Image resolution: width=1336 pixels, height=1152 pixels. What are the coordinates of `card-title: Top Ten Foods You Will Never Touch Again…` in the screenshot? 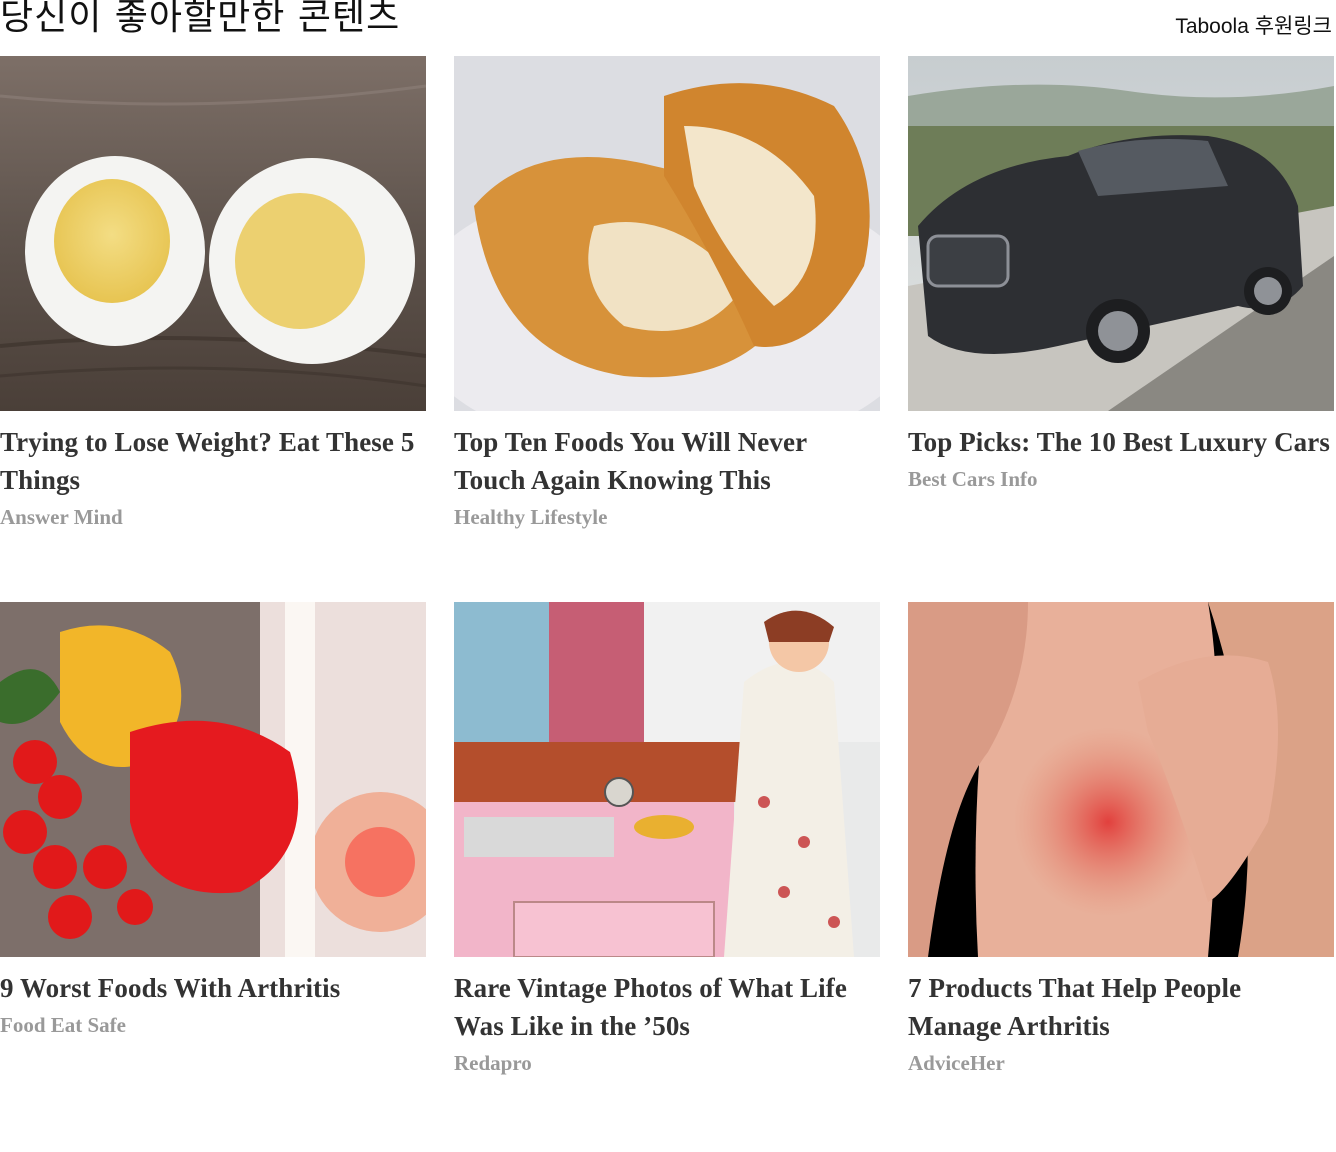 It's located at (667, 461).